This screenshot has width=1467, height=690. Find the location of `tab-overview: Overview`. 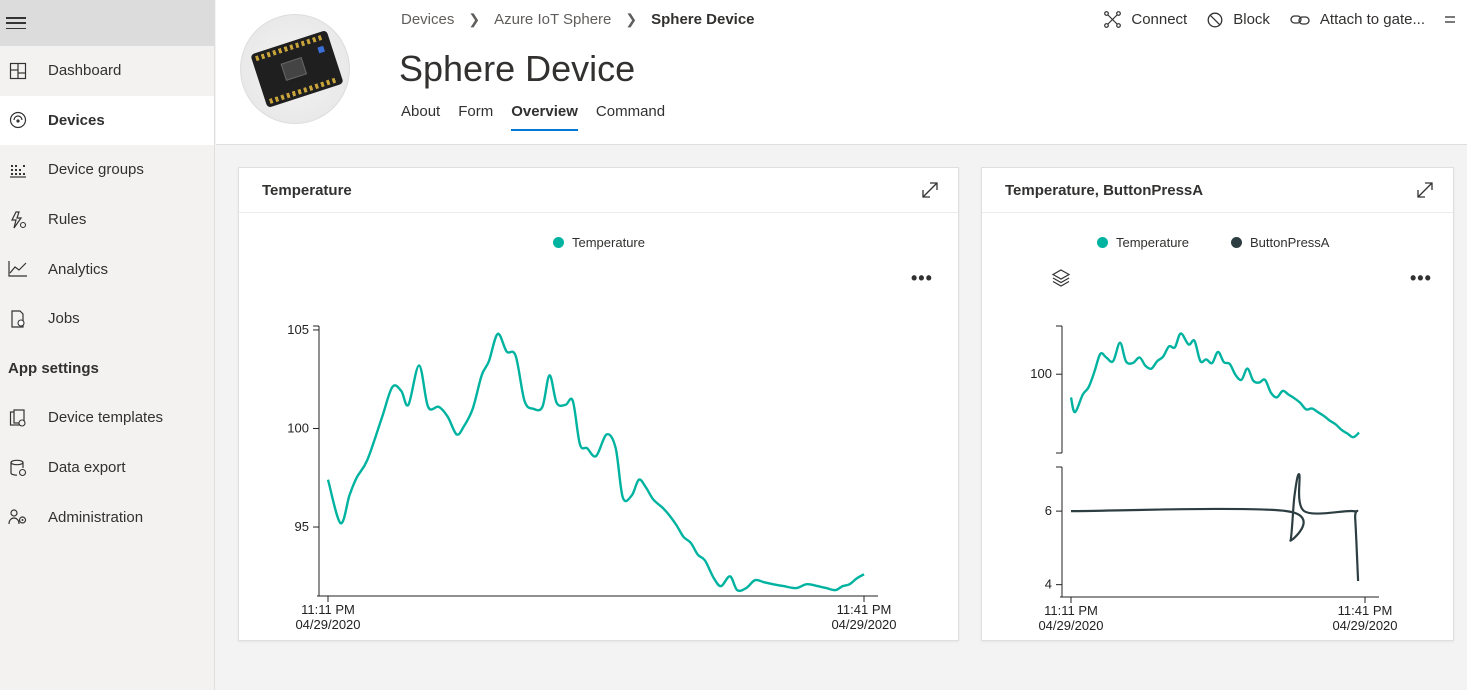

tab-overview: Overview is located at coordinates (544, 117).